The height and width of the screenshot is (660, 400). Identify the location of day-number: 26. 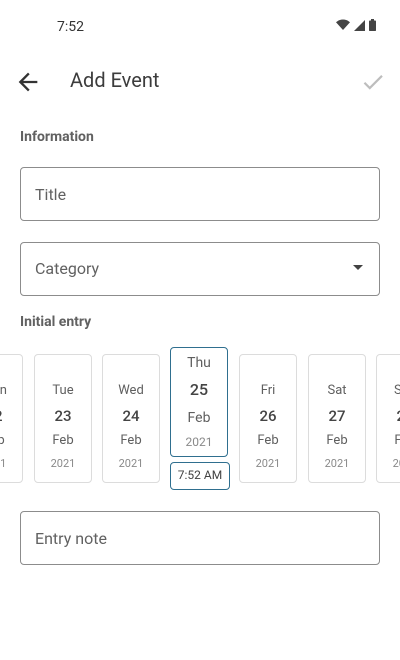
(268, 416).